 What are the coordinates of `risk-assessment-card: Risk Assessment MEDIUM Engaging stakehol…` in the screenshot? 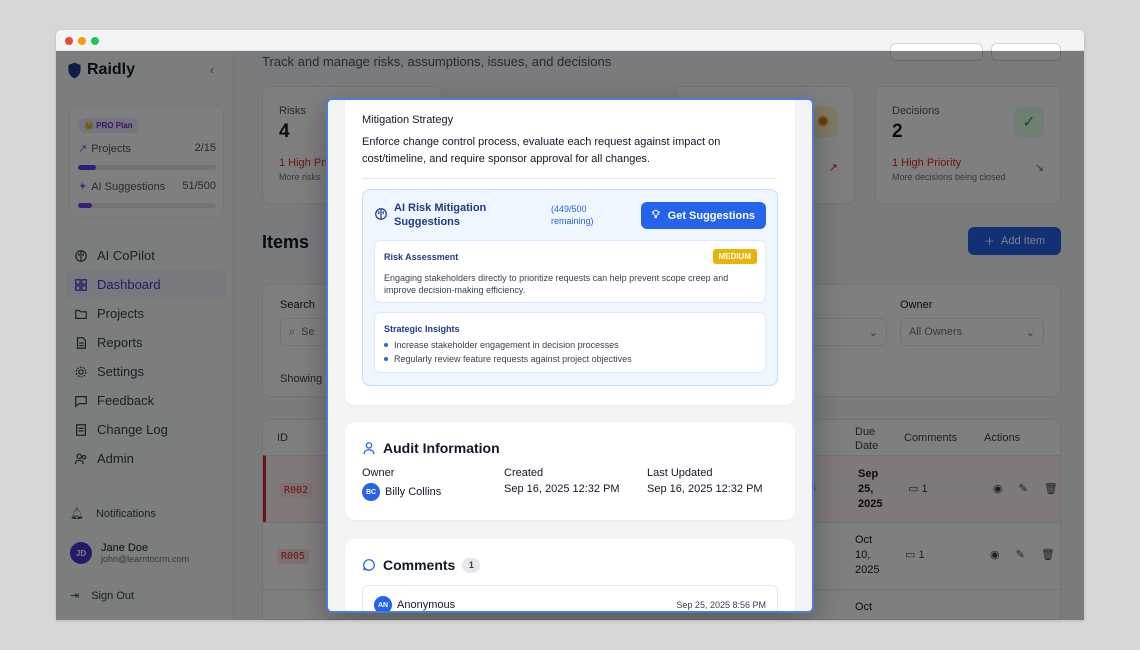 It's located at (570, 271).